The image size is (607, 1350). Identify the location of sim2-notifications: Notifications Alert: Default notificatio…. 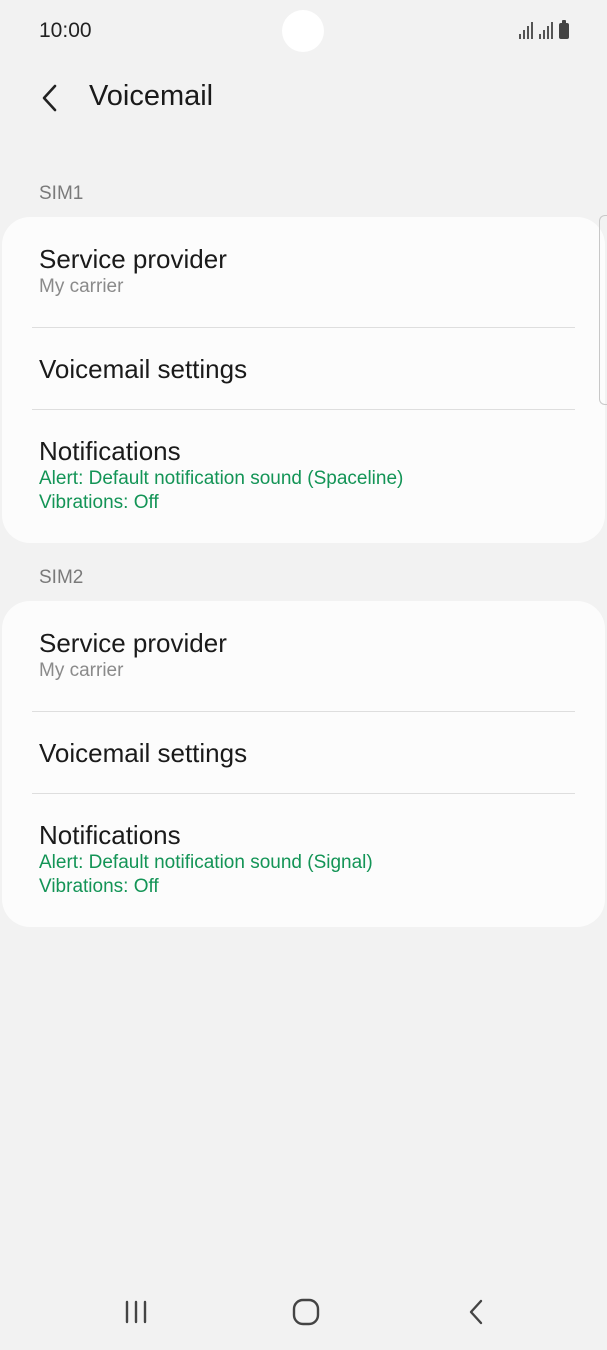
(303, 846).